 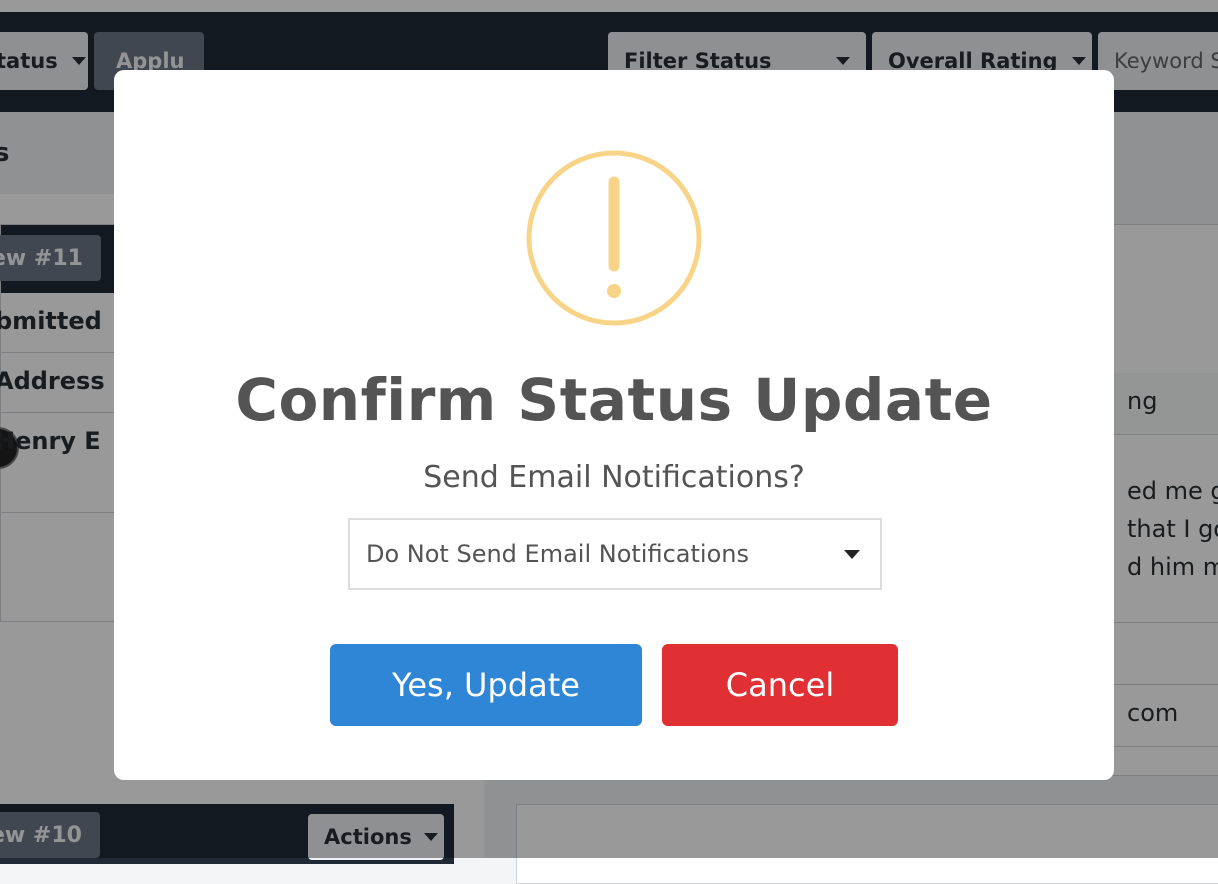 I want to click on yes-update-label: Yes, Update, so click(x=486, y=685).